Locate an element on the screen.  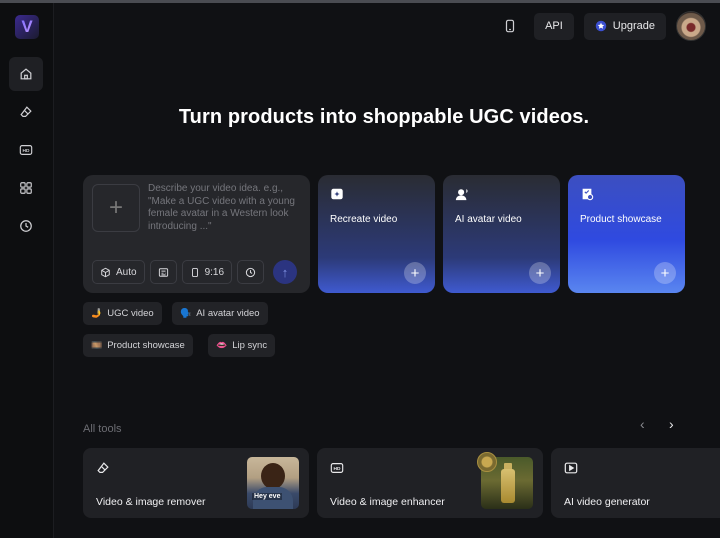
mode-select: Auto is located at coordinates (118, 272).